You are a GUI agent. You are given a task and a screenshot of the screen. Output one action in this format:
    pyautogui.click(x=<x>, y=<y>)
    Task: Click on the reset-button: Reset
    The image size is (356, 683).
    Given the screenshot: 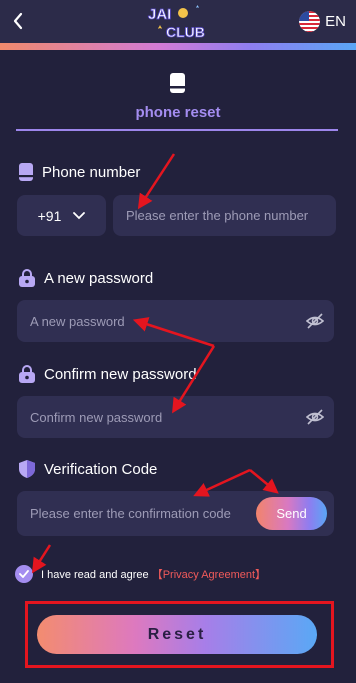 What is the action you would take?
    pyautogui.click(x=177, y=634)
    